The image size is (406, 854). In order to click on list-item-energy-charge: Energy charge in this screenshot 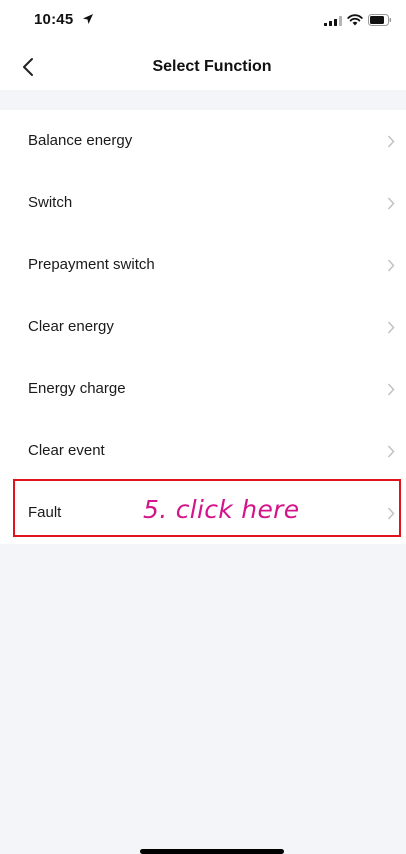, I will do `click(203, 389)`.